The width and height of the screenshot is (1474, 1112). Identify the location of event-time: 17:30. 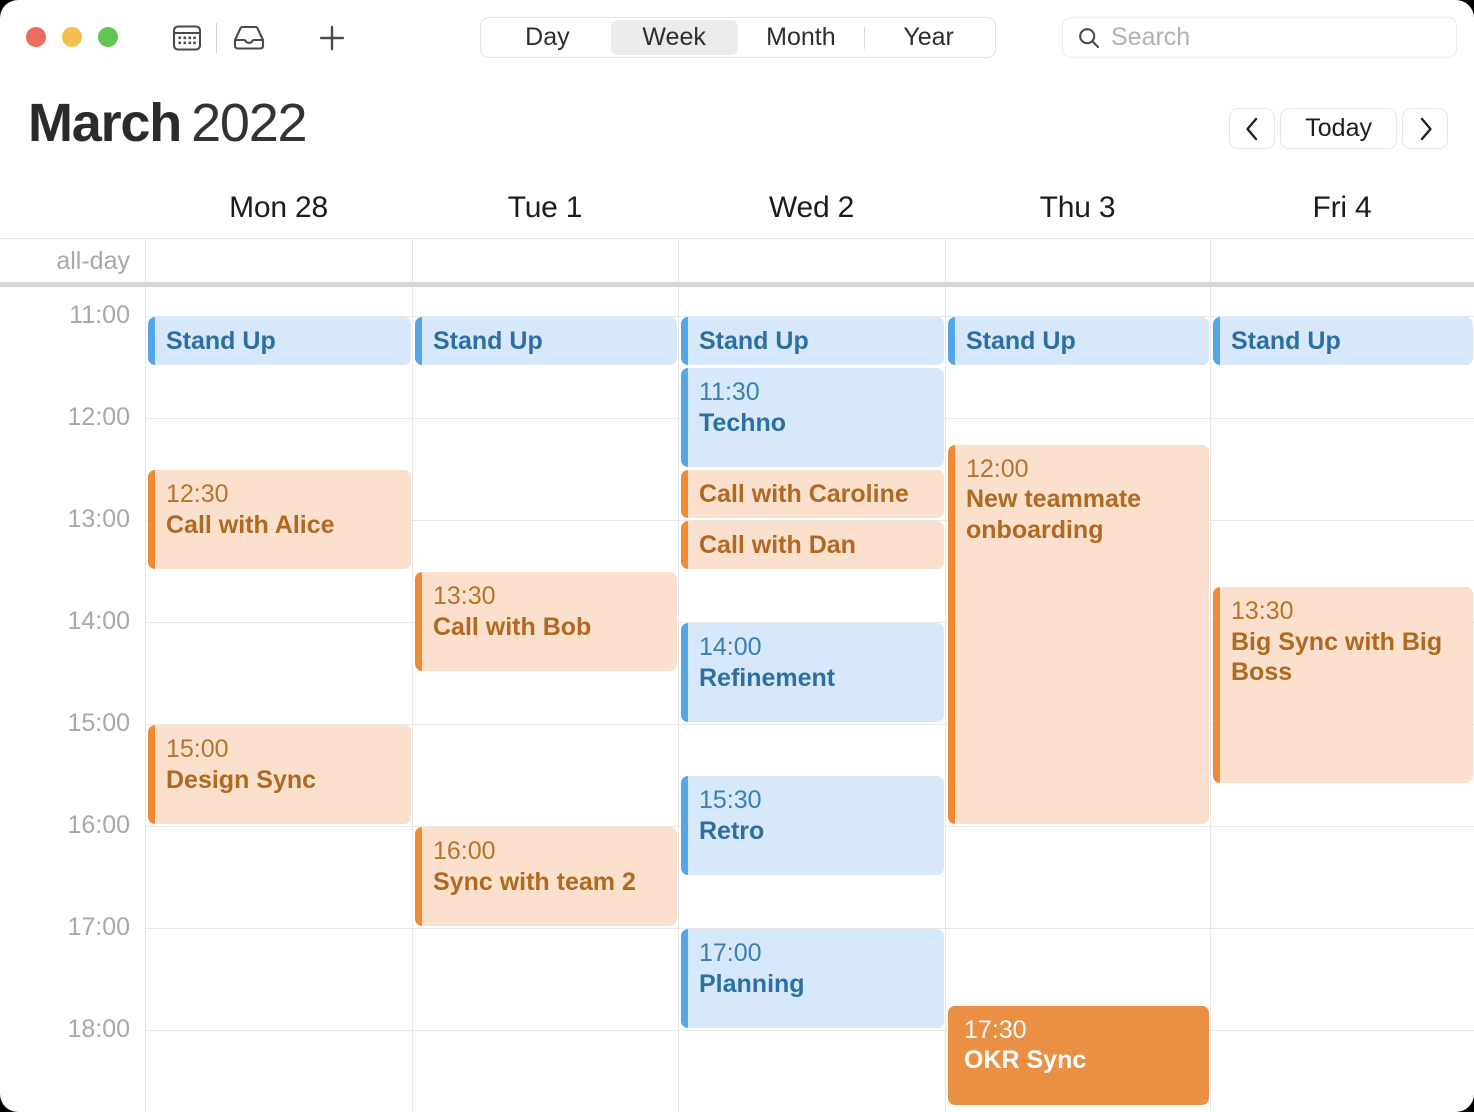
(995, 1029).